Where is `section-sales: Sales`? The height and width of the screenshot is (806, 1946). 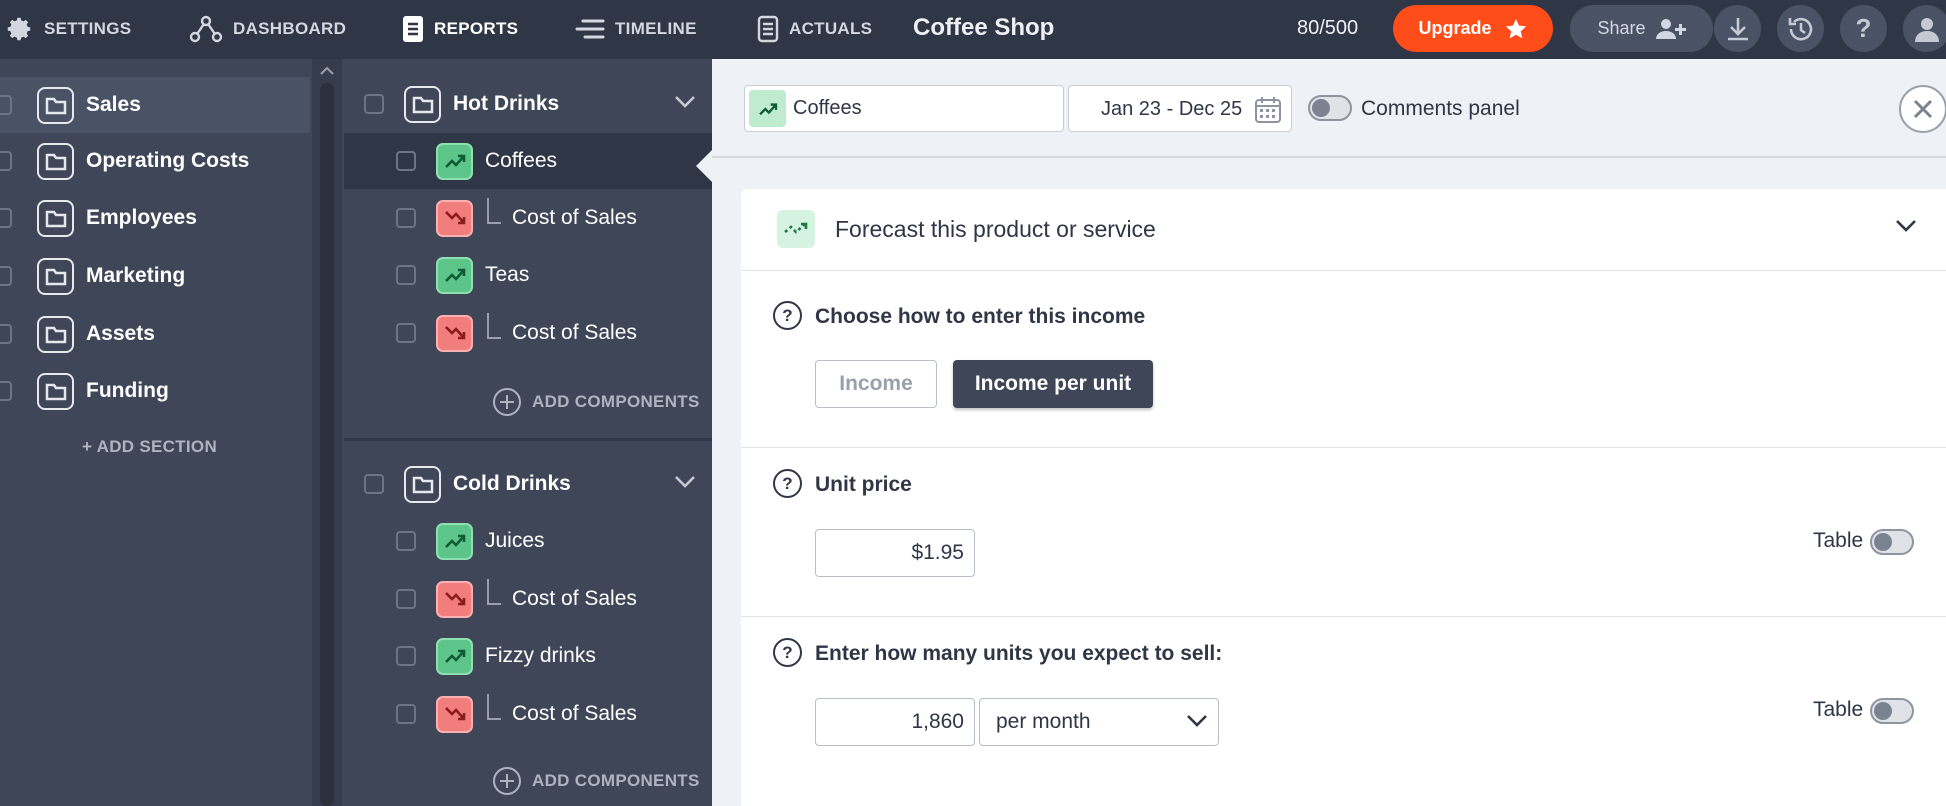
section-sales: Sales is located at coordinates (155, 105).